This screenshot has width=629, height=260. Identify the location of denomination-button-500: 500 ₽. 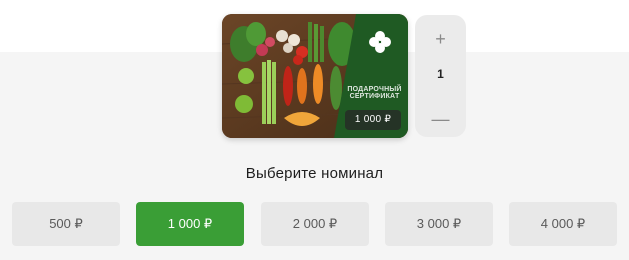
(66, 224).